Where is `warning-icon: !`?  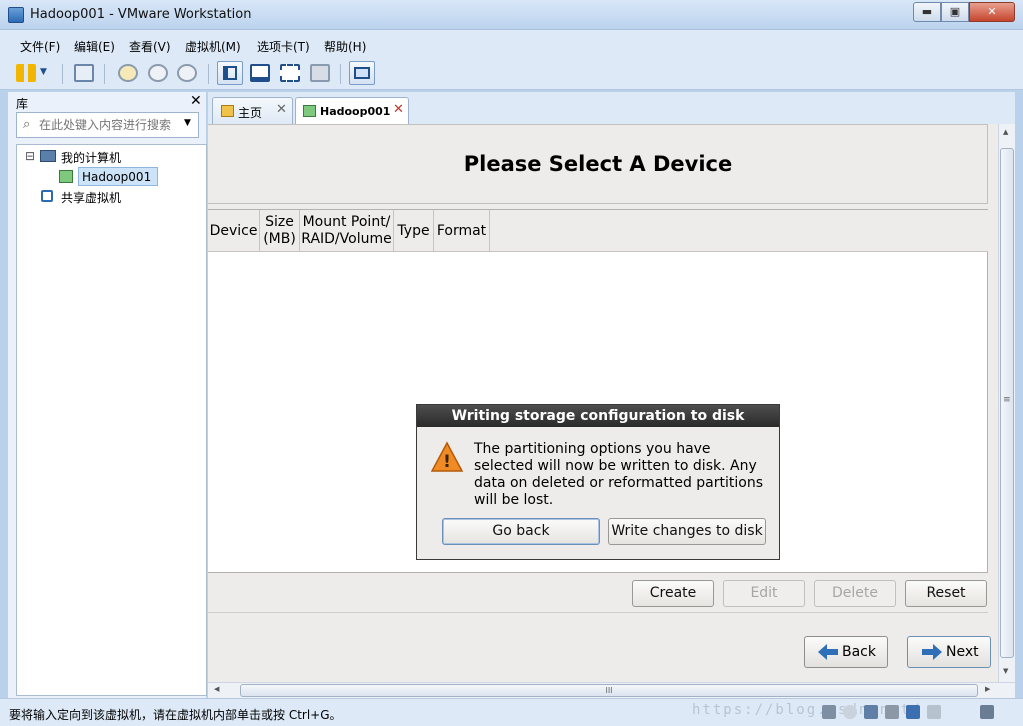 warning-icon: ! is located at coordinates (447, 456).